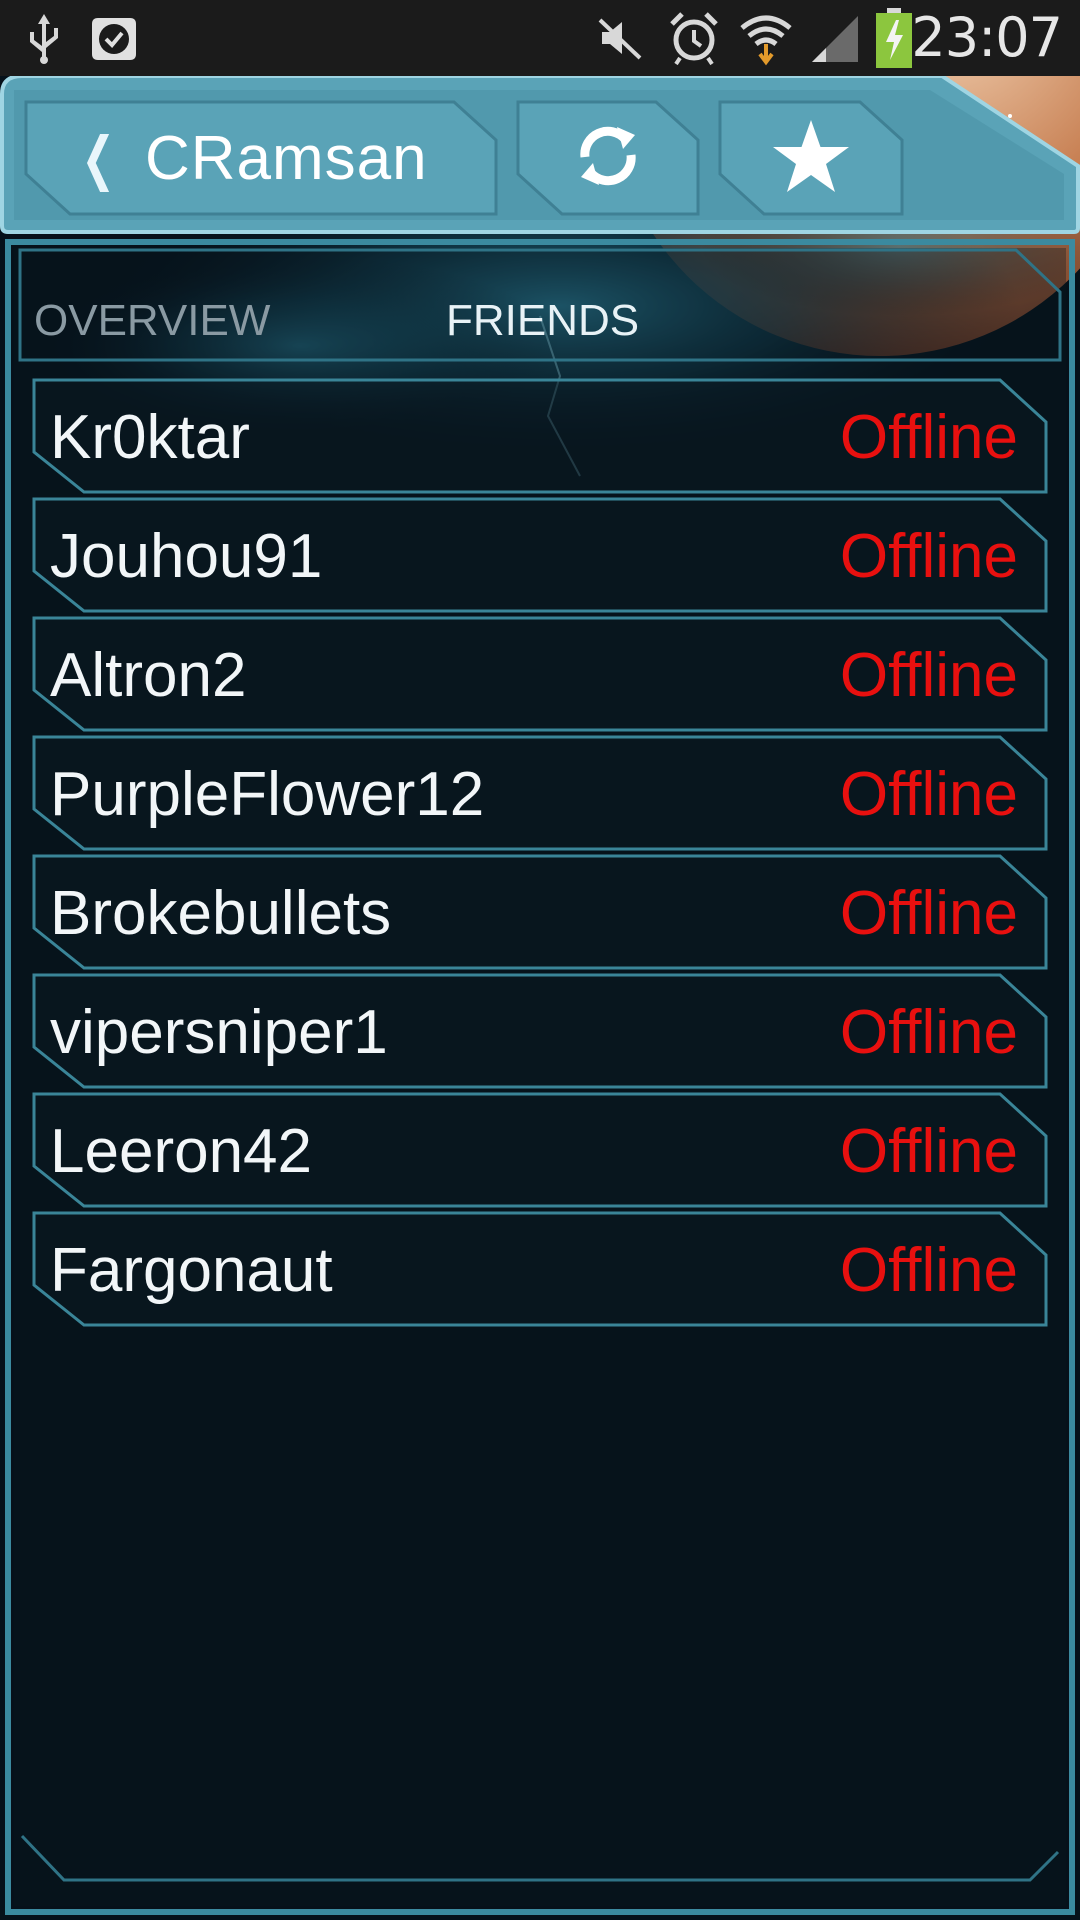 The image size is (1080, 1920). What do you see at coordinates (150, 437) in the screenshot?
I see `friend-name: Kr0ktar` at bounding box center [150, 437].